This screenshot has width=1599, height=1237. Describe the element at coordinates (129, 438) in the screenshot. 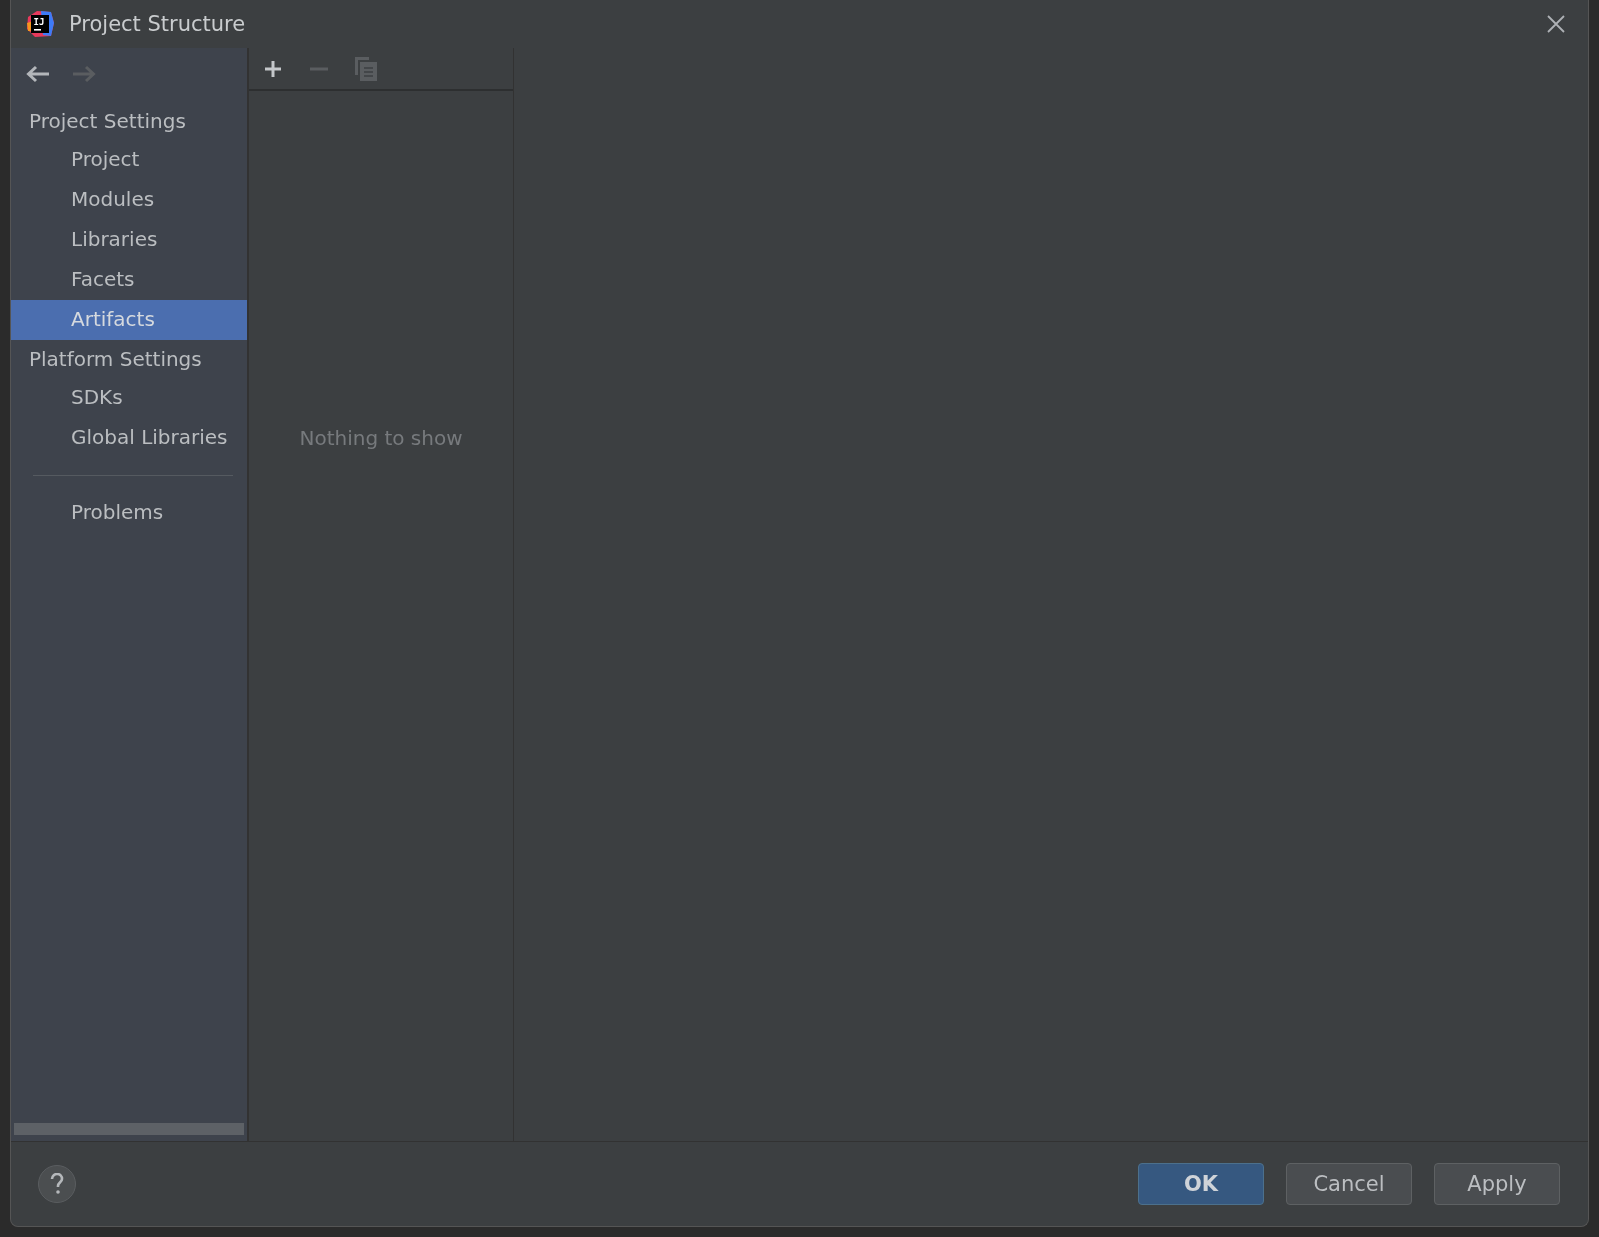

I see `sidebar-item: Global Libraries` at that location.